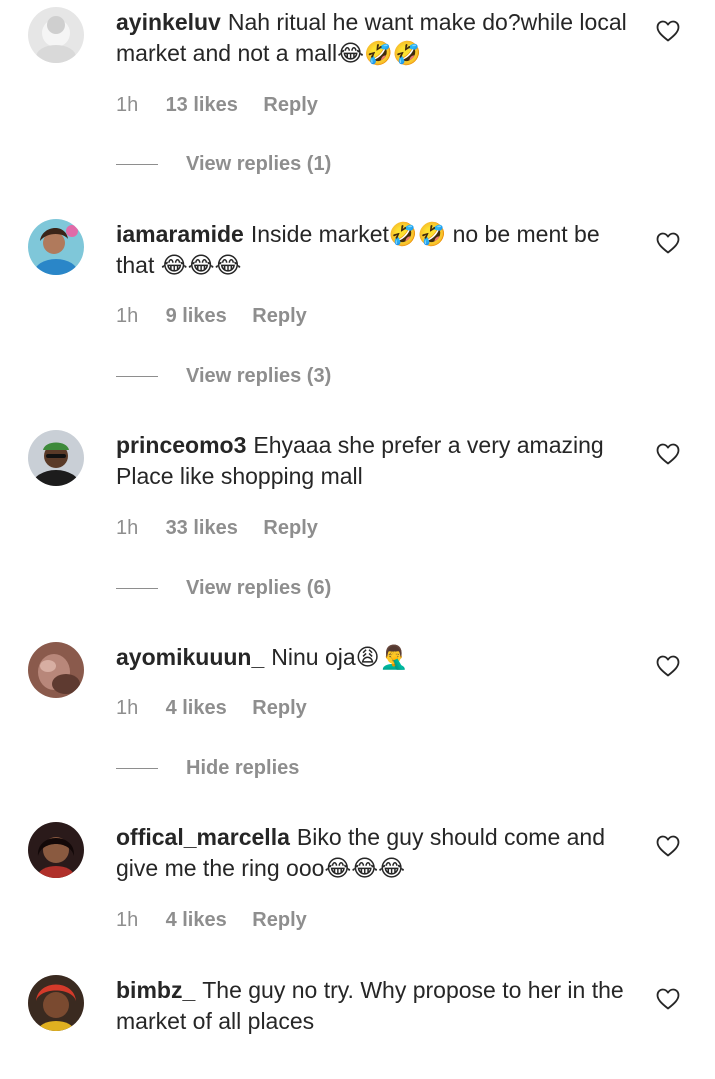 This screenshot has width=715, height=1079. What do you see at coordinates (180, 234) in the screenshot?
I see `comment-username: iamaramide` at bounding box center [180, 234].